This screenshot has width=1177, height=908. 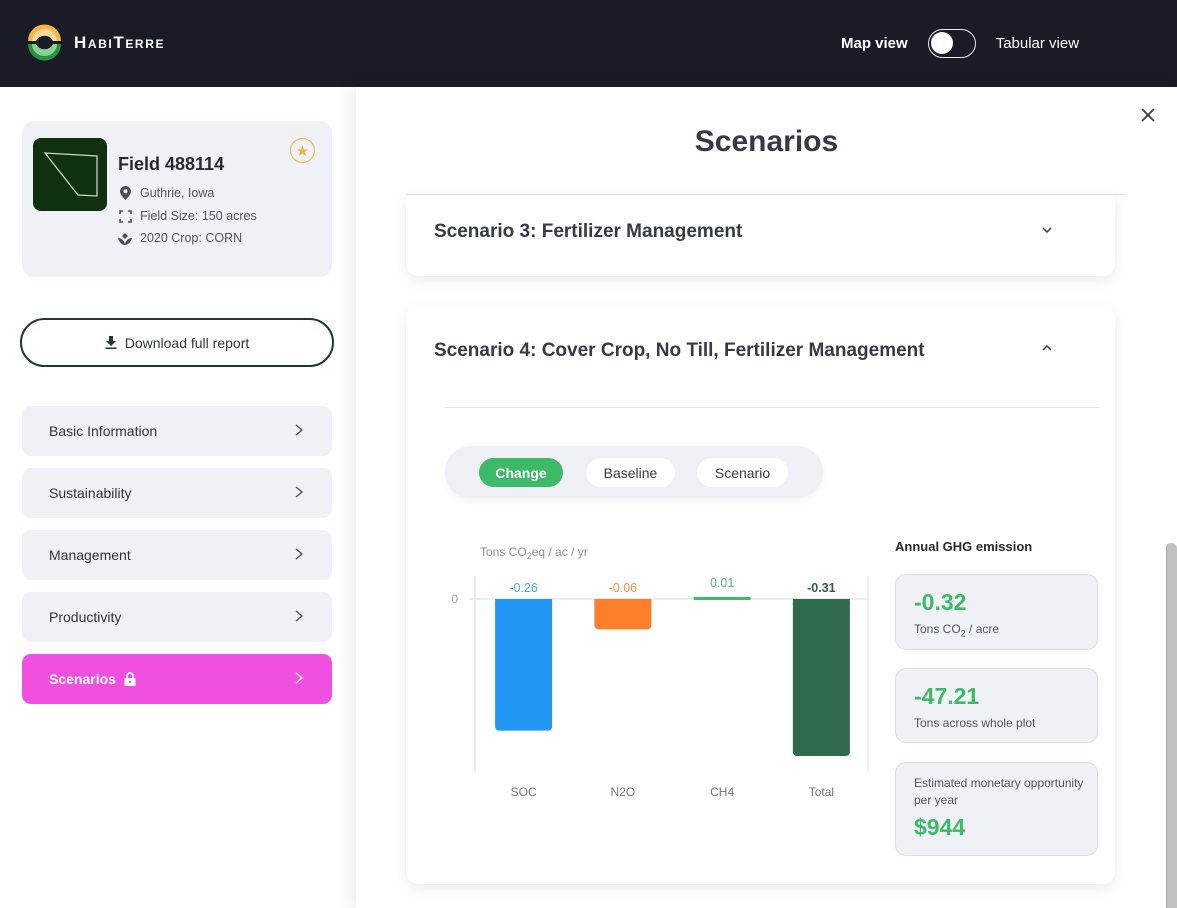 What do you see at coordinates (975, 723) in the screenshot?
I see `whole-plot-label: Tons across whole plot` at bounding box center [975, 723].